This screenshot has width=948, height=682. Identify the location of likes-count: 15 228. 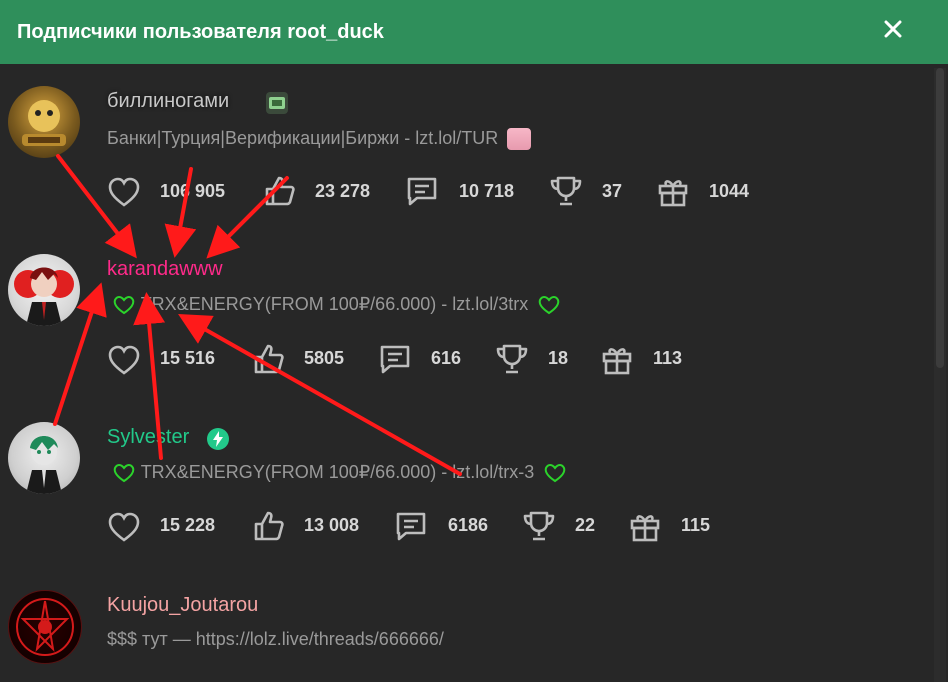
(188, 525).